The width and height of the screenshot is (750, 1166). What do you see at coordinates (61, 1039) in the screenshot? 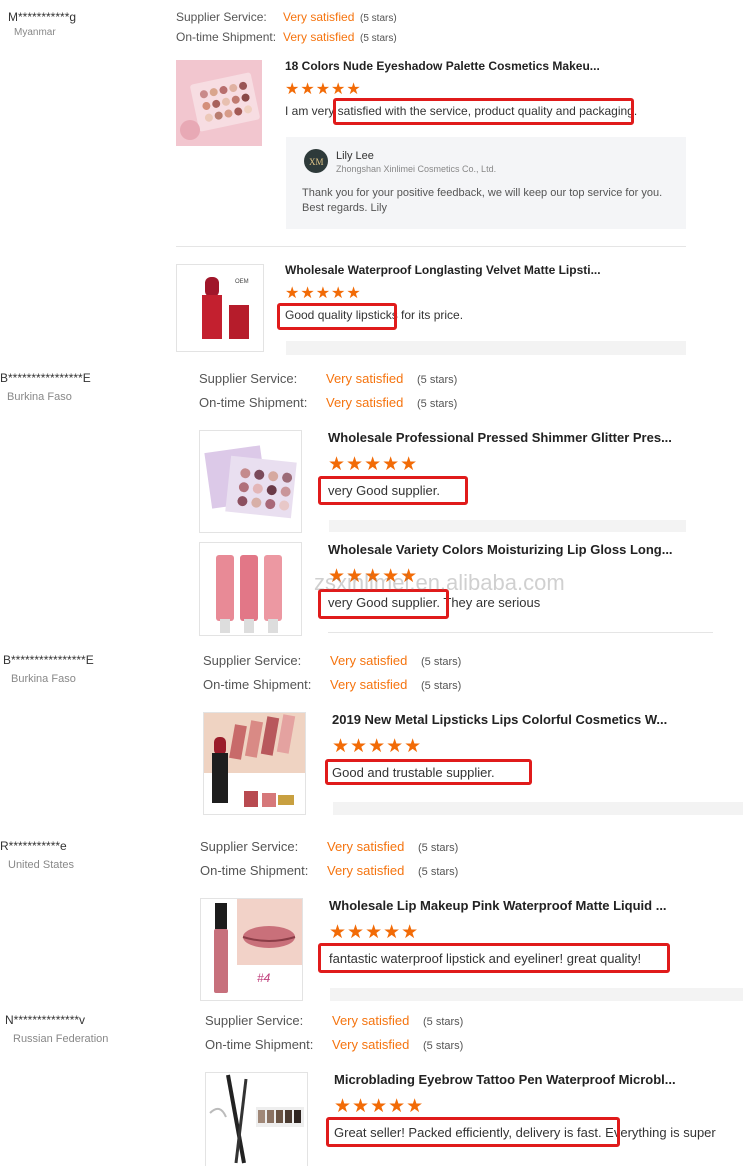
I see `buyer-country: Russian Federation` at bounding box center [61, 1039].